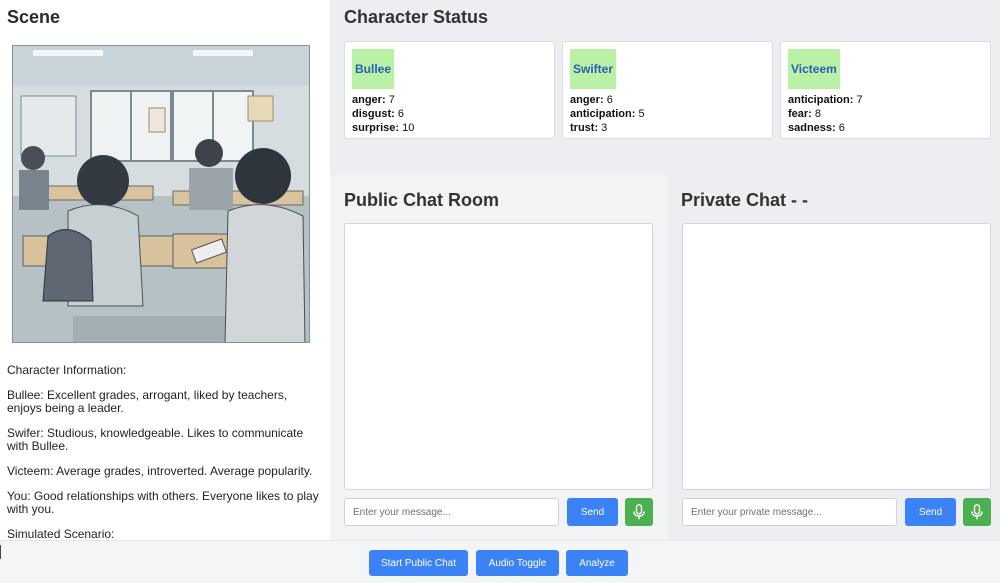 Image resolution: width=1000 pixels, height=583 pixels. What do you see at coordinates (825, 100) in the screenshot?
I see `emotion-row: anticipation: 7` at bounding box center [825, 100].